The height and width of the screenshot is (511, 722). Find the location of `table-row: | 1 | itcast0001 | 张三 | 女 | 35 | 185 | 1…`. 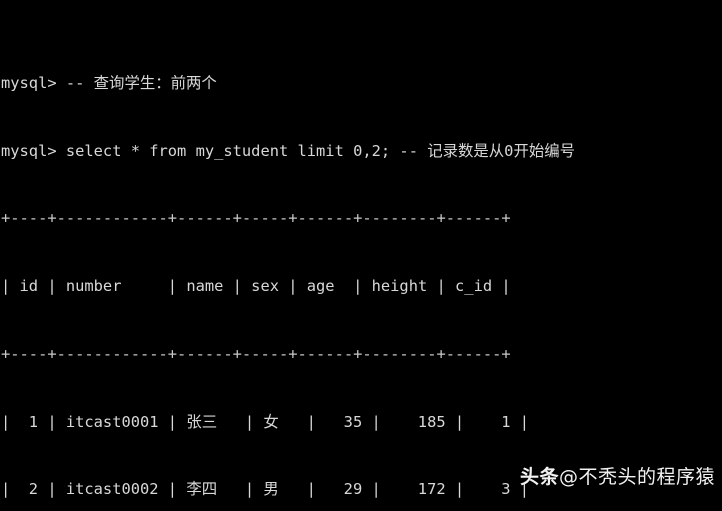

table-row: | 1 | itcast0001 | 张三 | 女 | 35 | 185 | 1… is located at coordinates (265, 421).